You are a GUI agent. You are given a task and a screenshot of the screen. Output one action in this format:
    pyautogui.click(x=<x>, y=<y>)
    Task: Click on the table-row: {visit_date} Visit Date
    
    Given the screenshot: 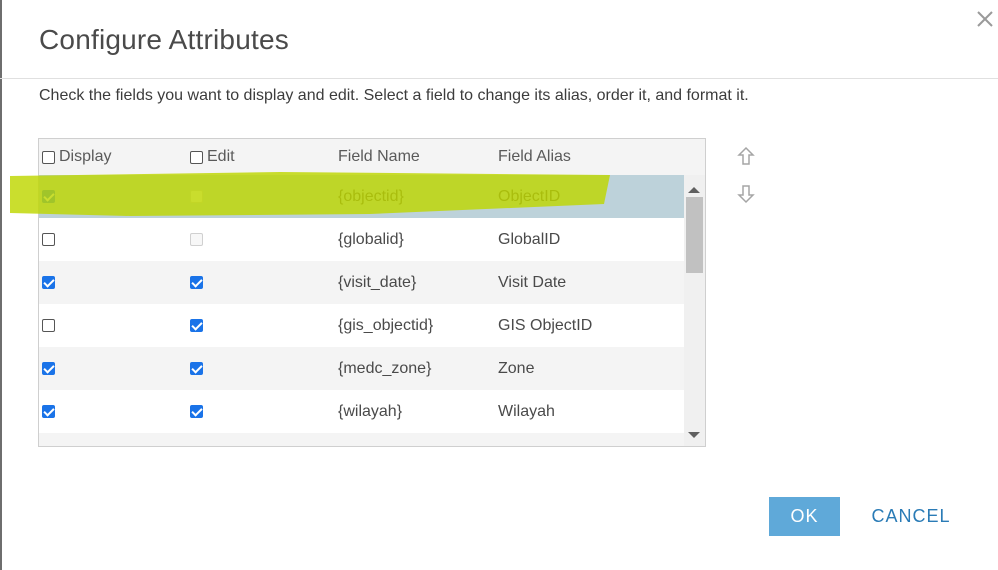 What is the action you would take?
    pyautogui.click(x=361, y=282)
    